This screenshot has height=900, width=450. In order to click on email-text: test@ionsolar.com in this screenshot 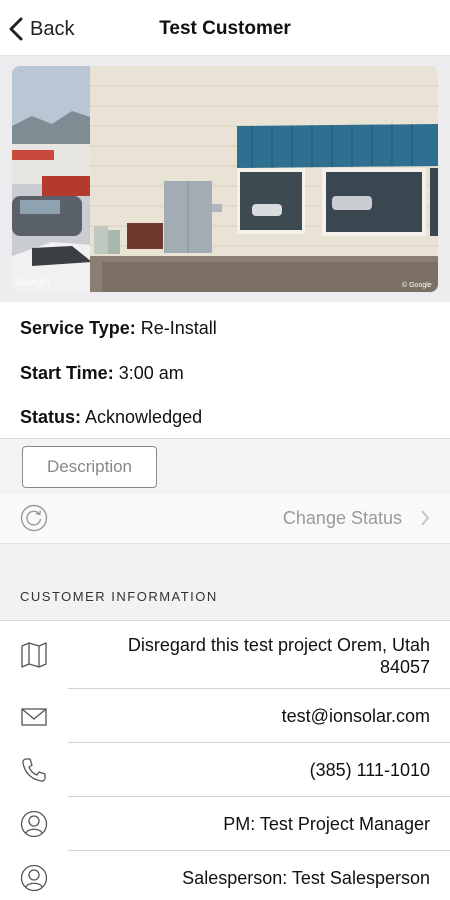, I will do `click(355, 716)`.